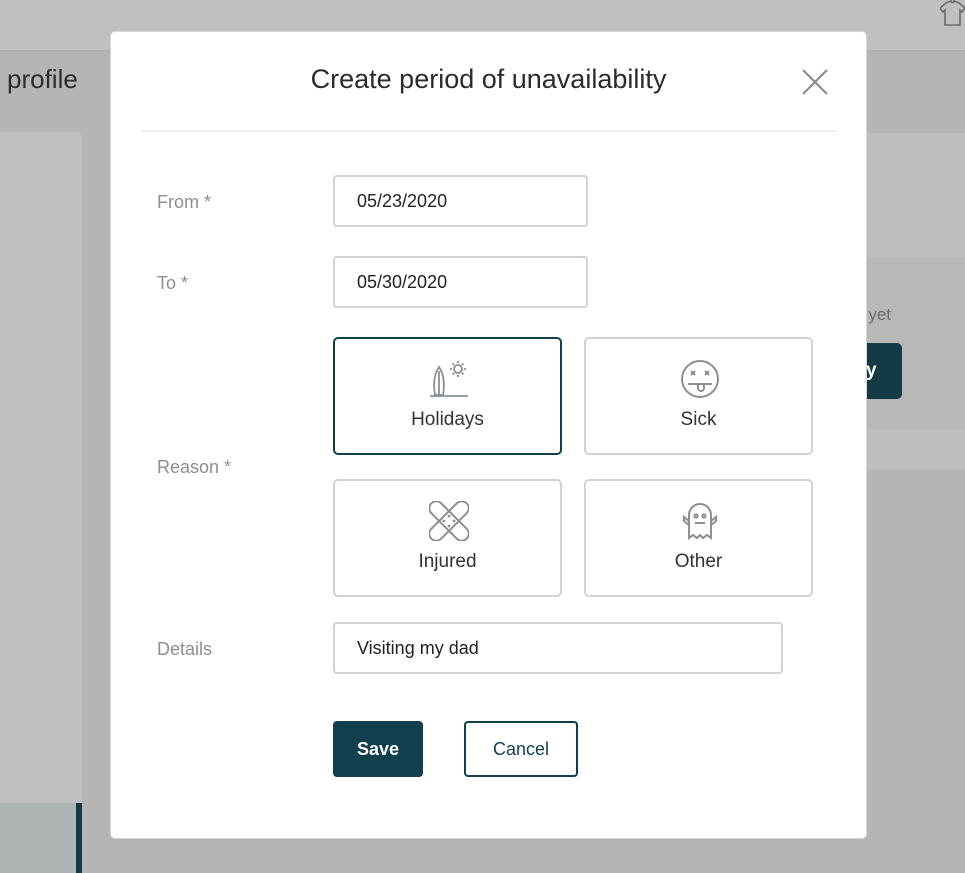 The width and height of the screenshot is (965, 873). What do you see at coordinates (521, 749) in the screenshot?
I see `cancel-button: Cancel` at bounding box center [521, 749].